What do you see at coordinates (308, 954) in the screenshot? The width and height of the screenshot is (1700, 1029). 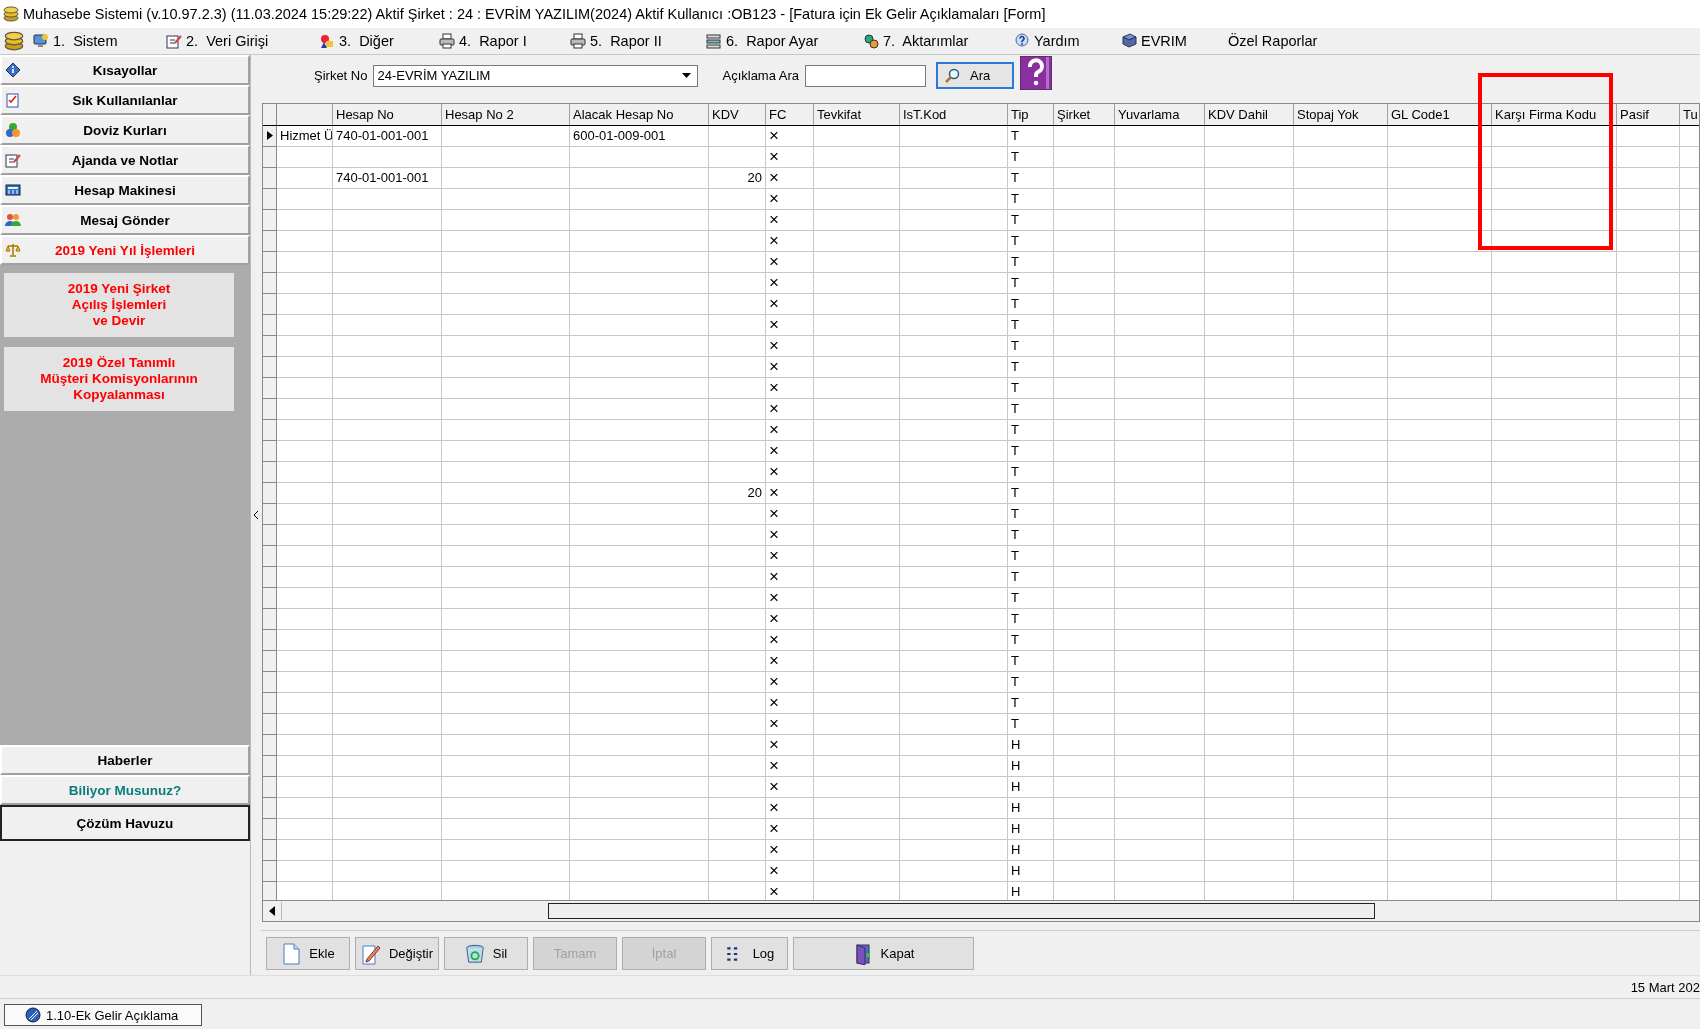 I see `action-button: Ekle` at bounding box center [308, 954].